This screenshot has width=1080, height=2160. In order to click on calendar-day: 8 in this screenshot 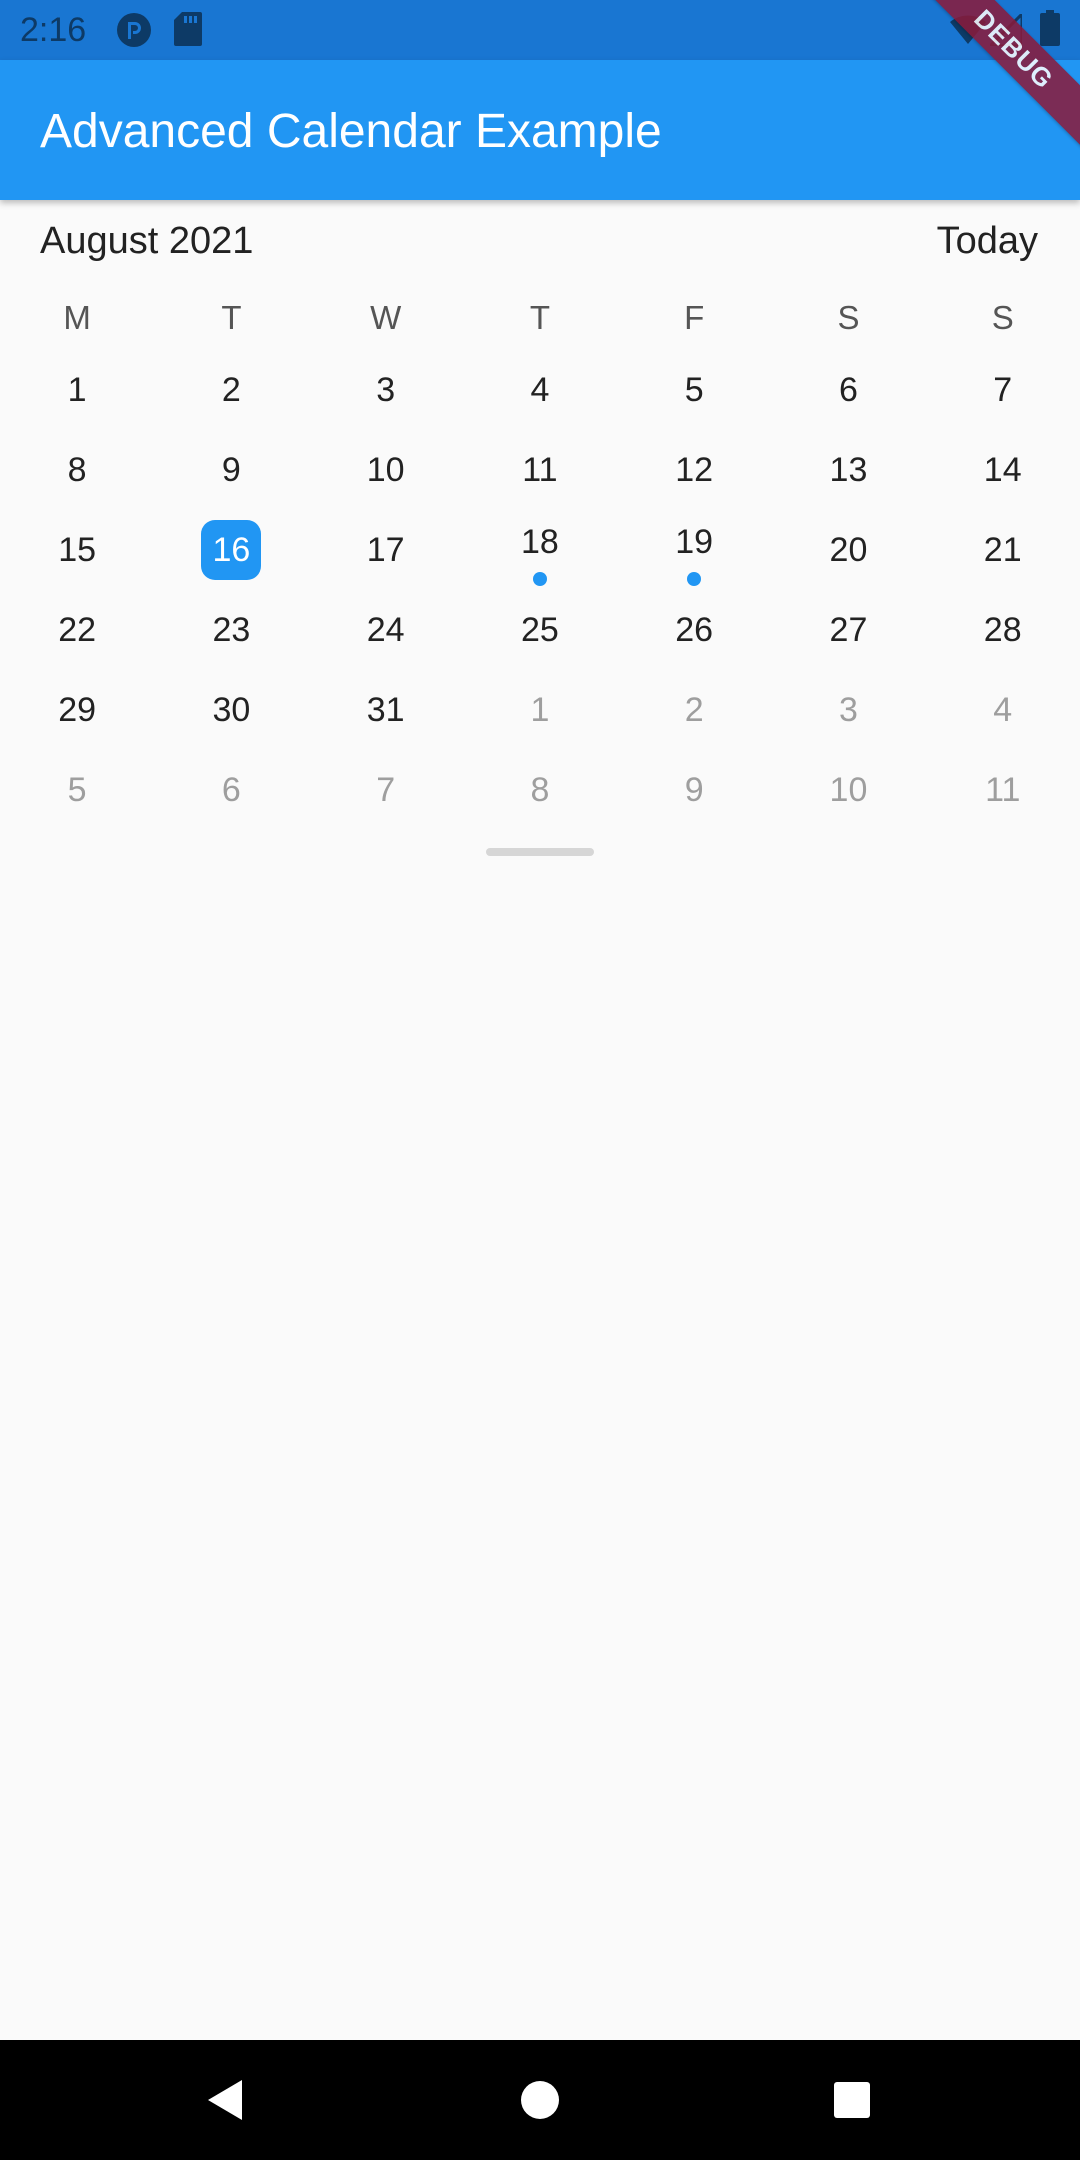, I will do `click(77, 470)`.